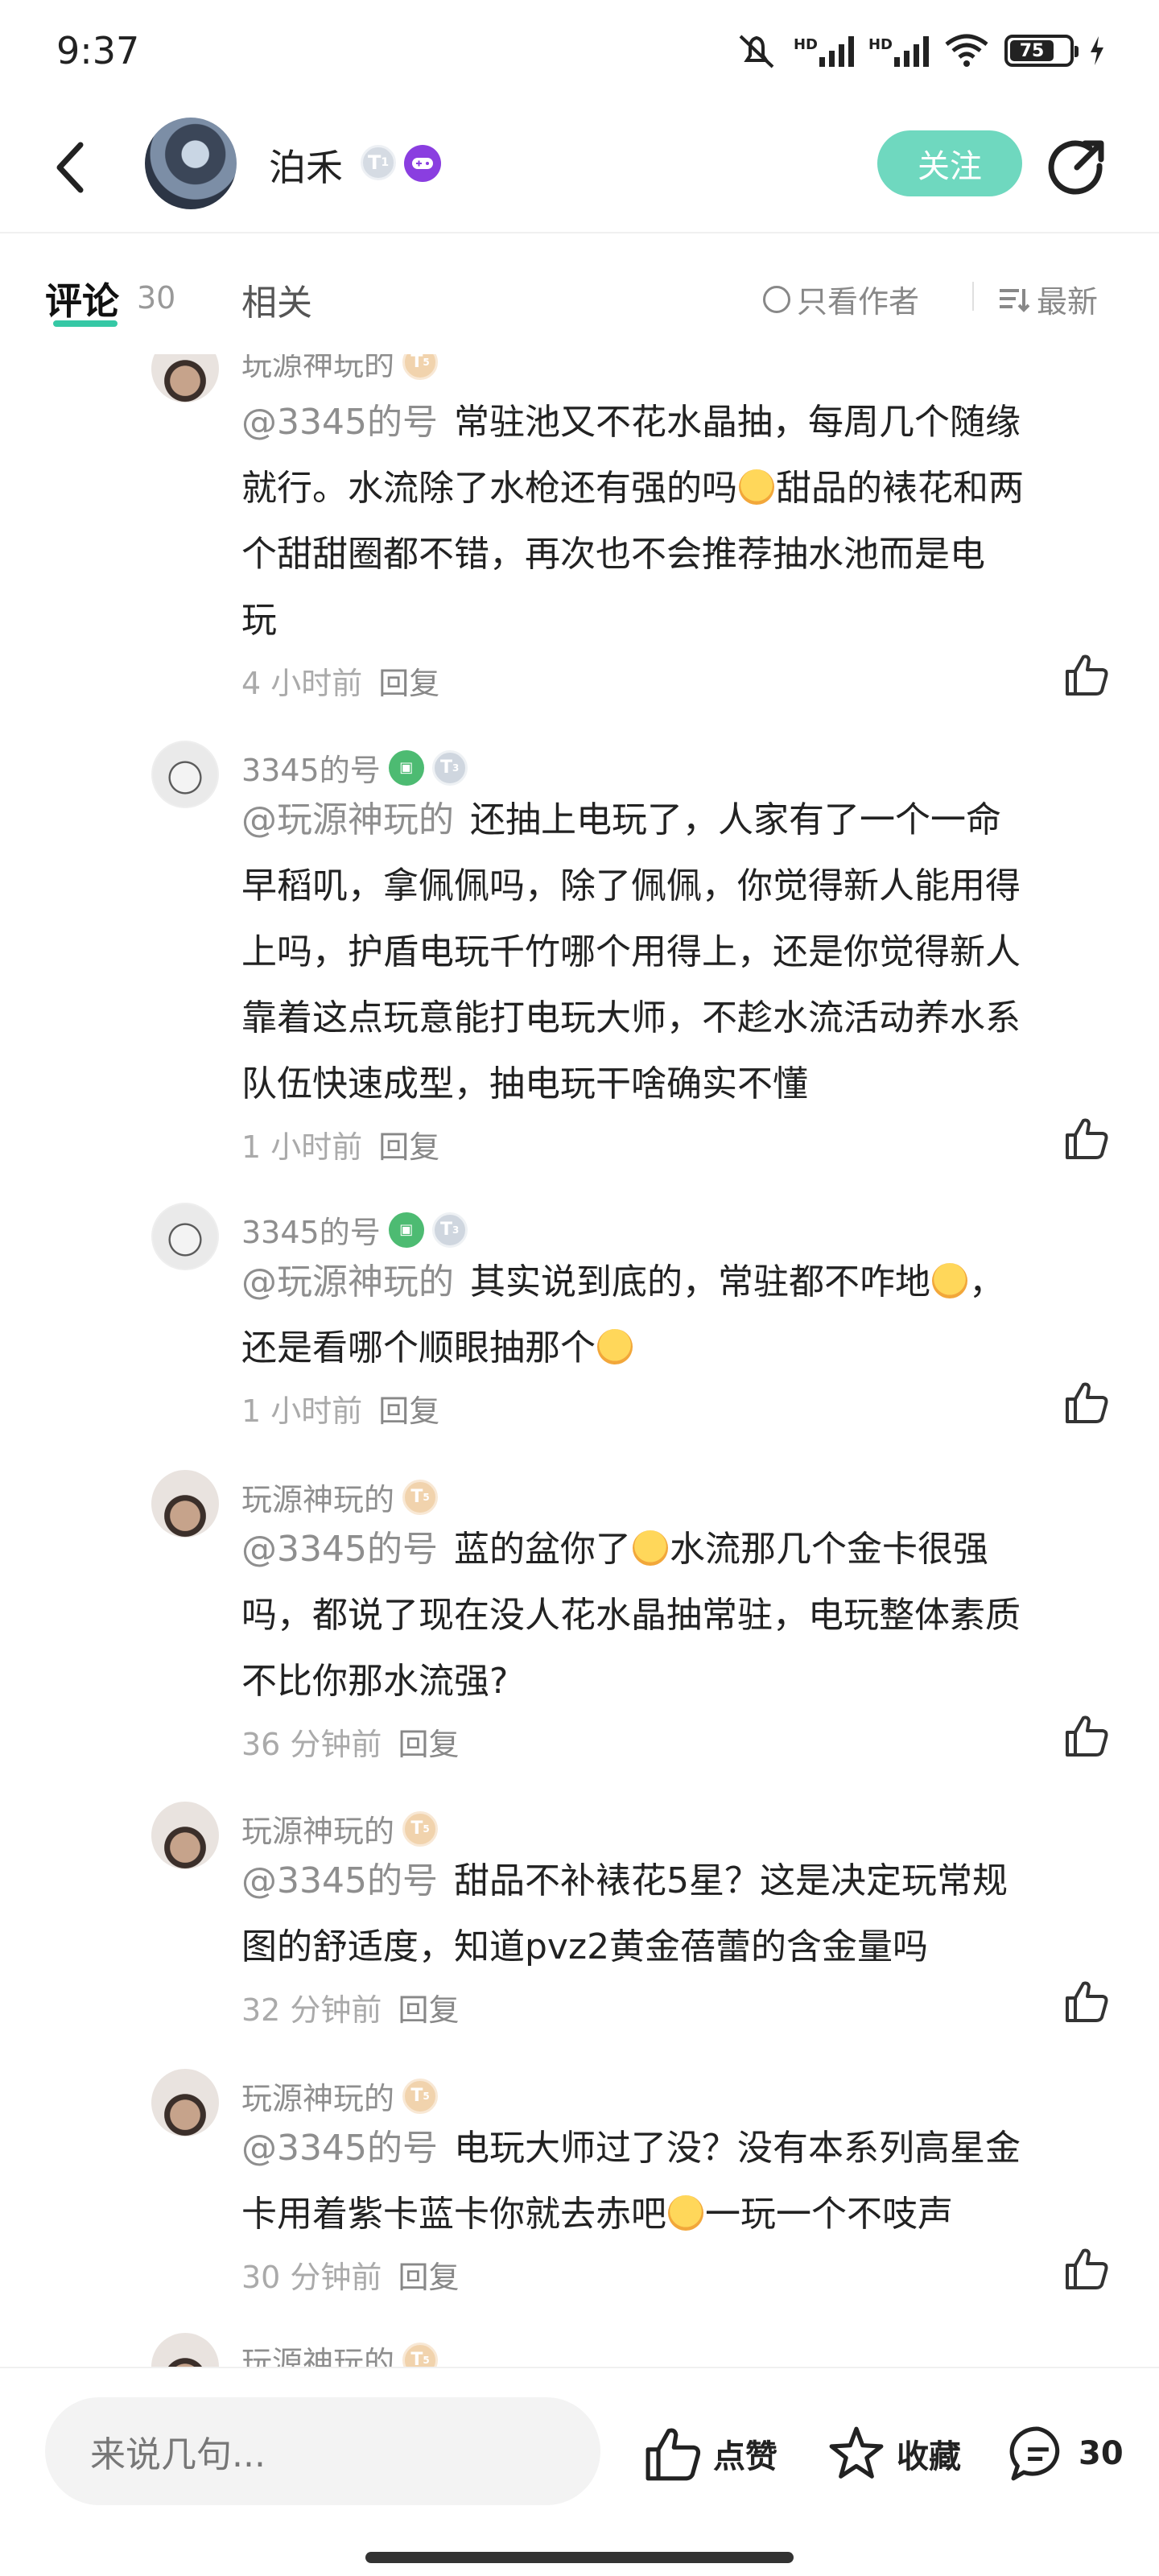 The image size is (1159, 2576). What do you see at coordinates (579, 298) in the screenshot?
I see `comment-tabs: 评论 30 相关 只看作者 最新` at bounding box center [579, 298].